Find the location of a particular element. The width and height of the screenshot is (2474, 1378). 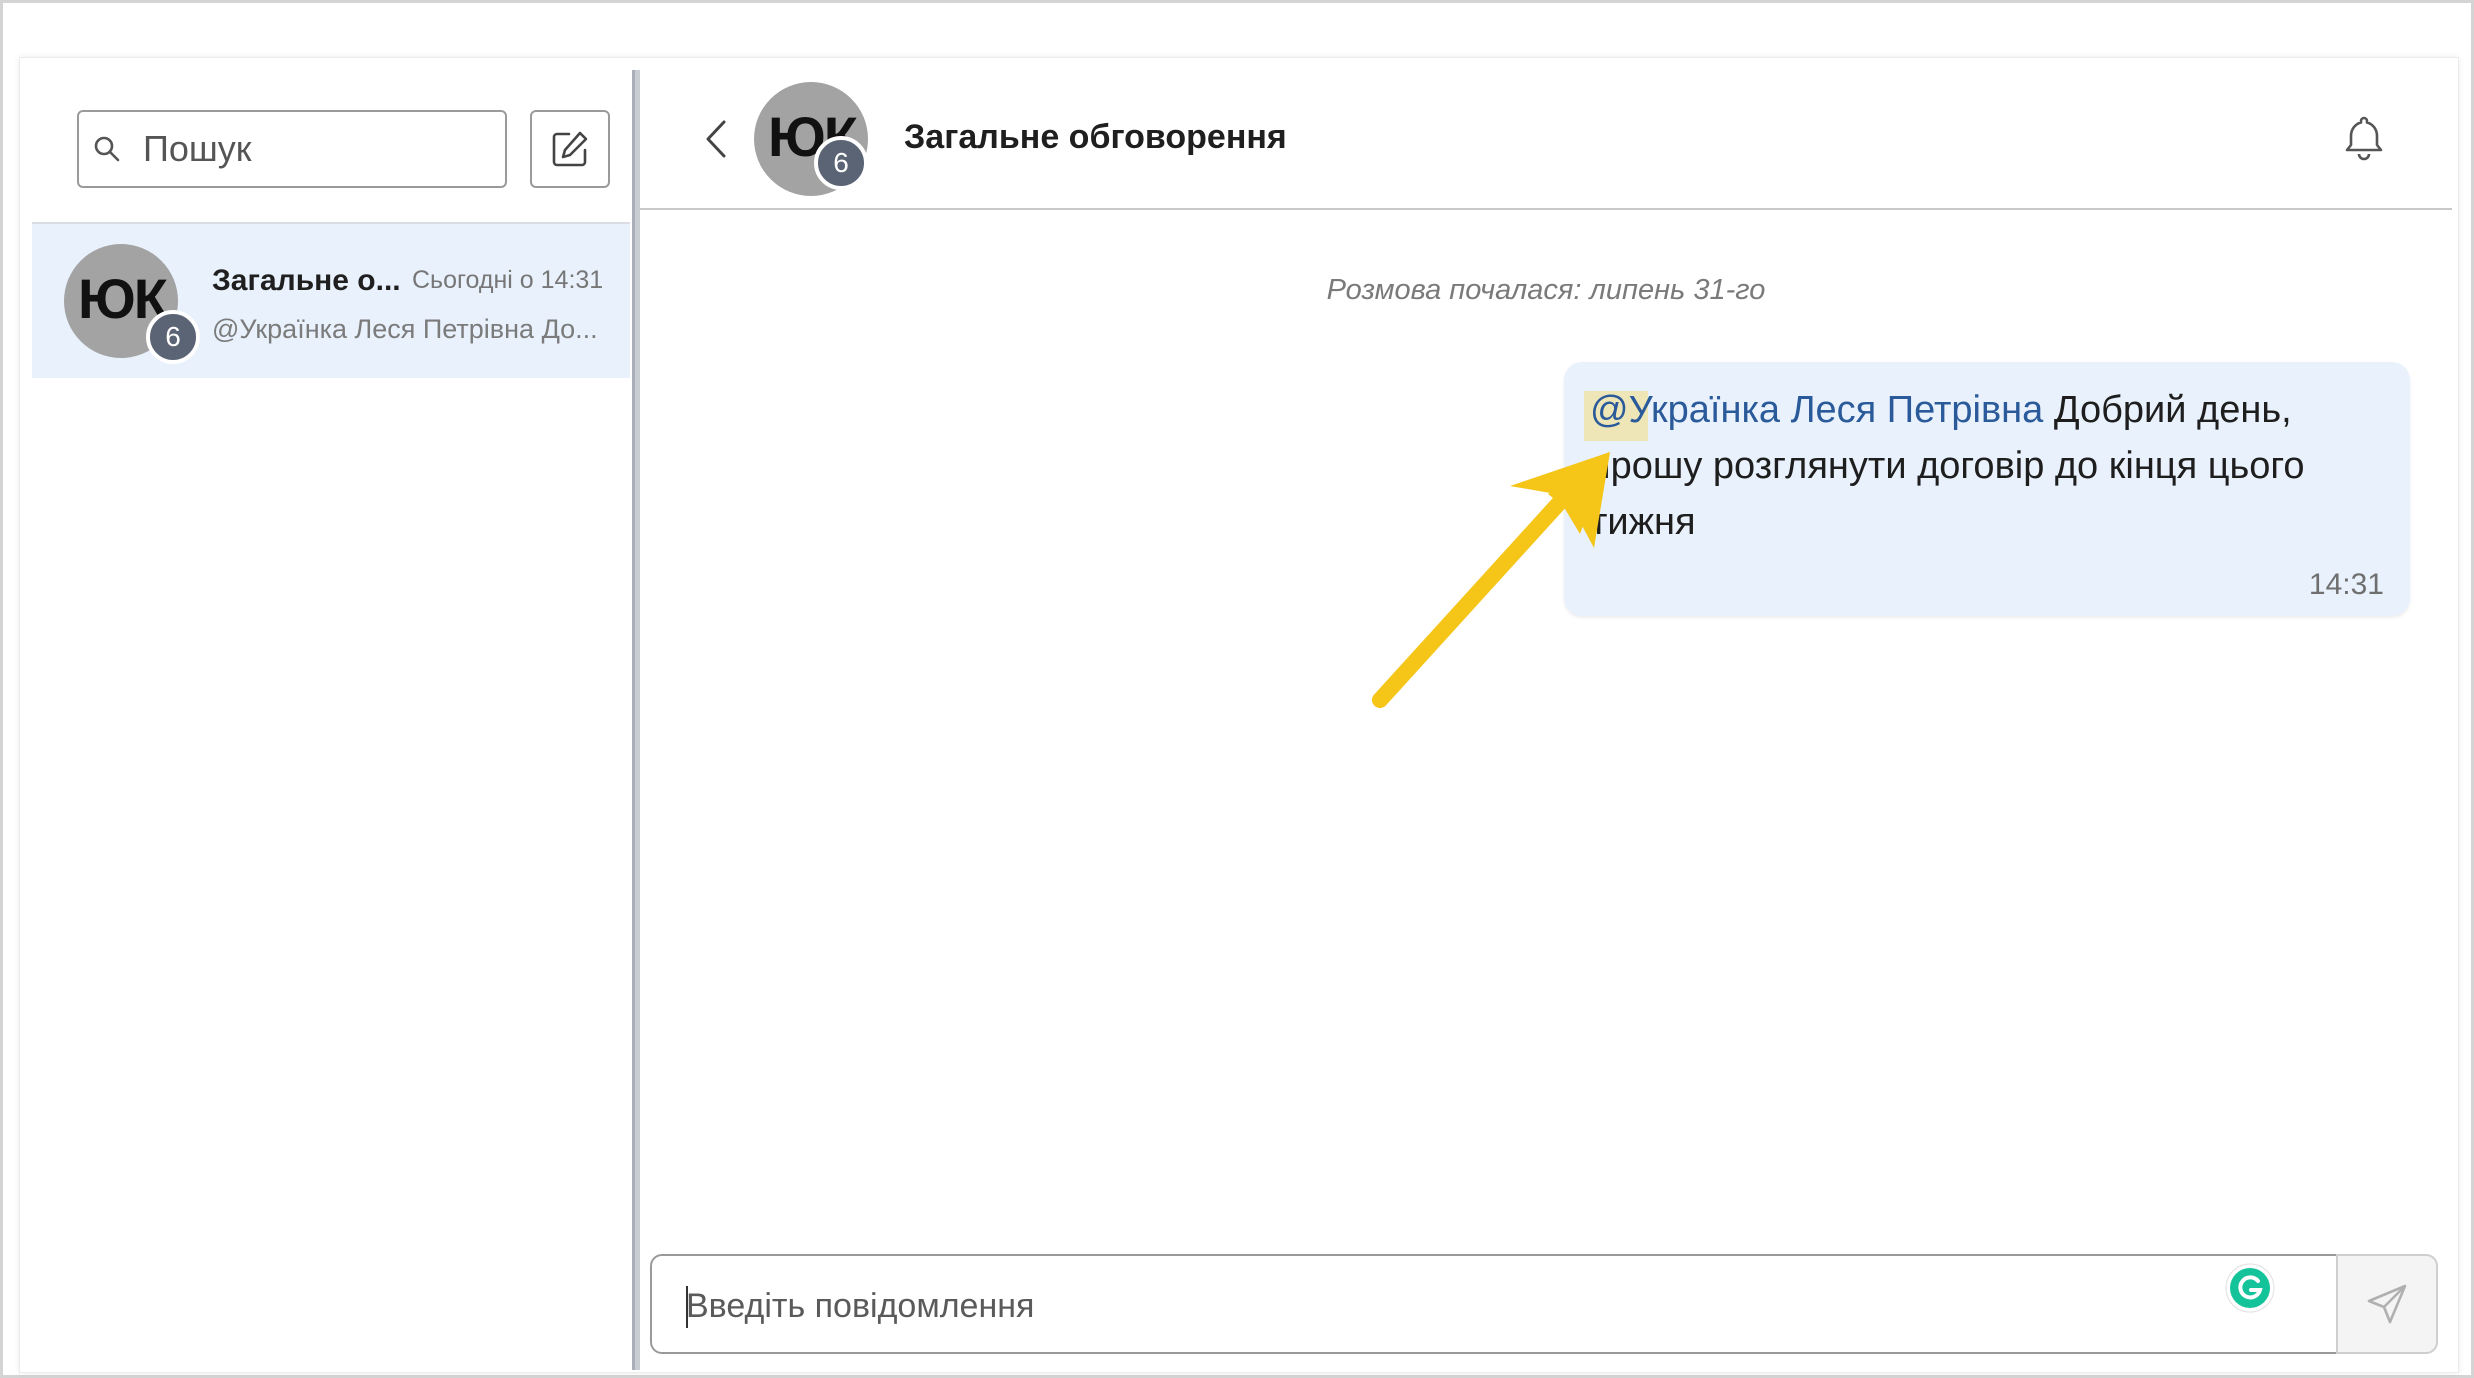

search-icon is located at coordinates (107, 149).